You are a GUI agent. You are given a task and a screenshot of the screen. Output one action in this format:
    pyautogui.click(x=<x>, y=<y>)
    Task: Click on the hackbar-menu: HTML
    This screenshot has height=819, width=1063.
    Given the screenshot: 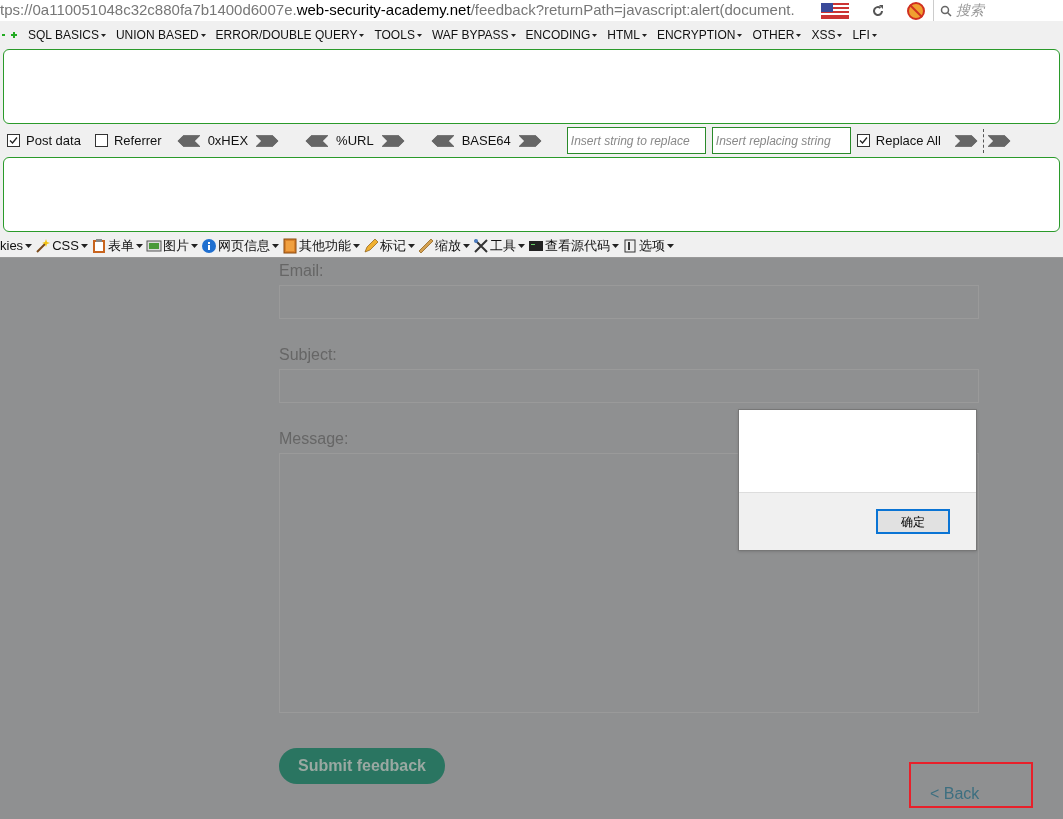 What is the action you would take?
    pyautogui.click(x=627, y=35)
    